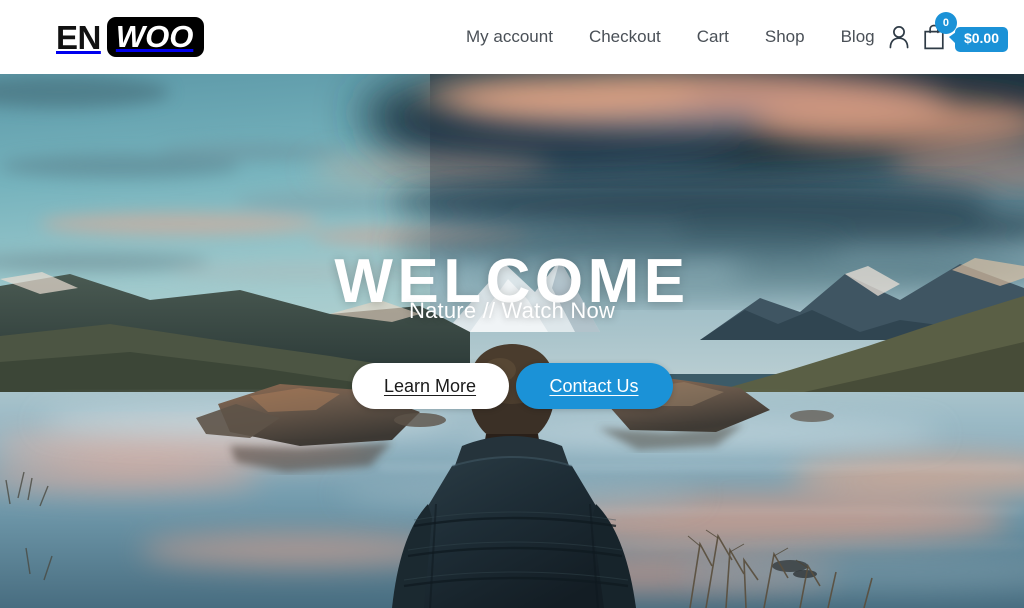 The image size is (1024, 608). Describe the element at coordinates (512, 386) in the screenshot. I see `hero-button-group: Learn More Contact Us` at that location.